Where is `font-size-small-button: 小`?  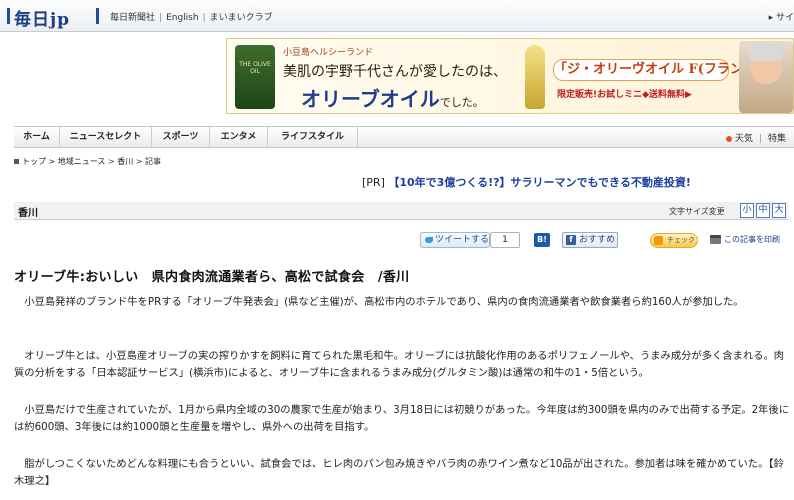 font-size-small-button: 小 is located at coordinates (747, 210).